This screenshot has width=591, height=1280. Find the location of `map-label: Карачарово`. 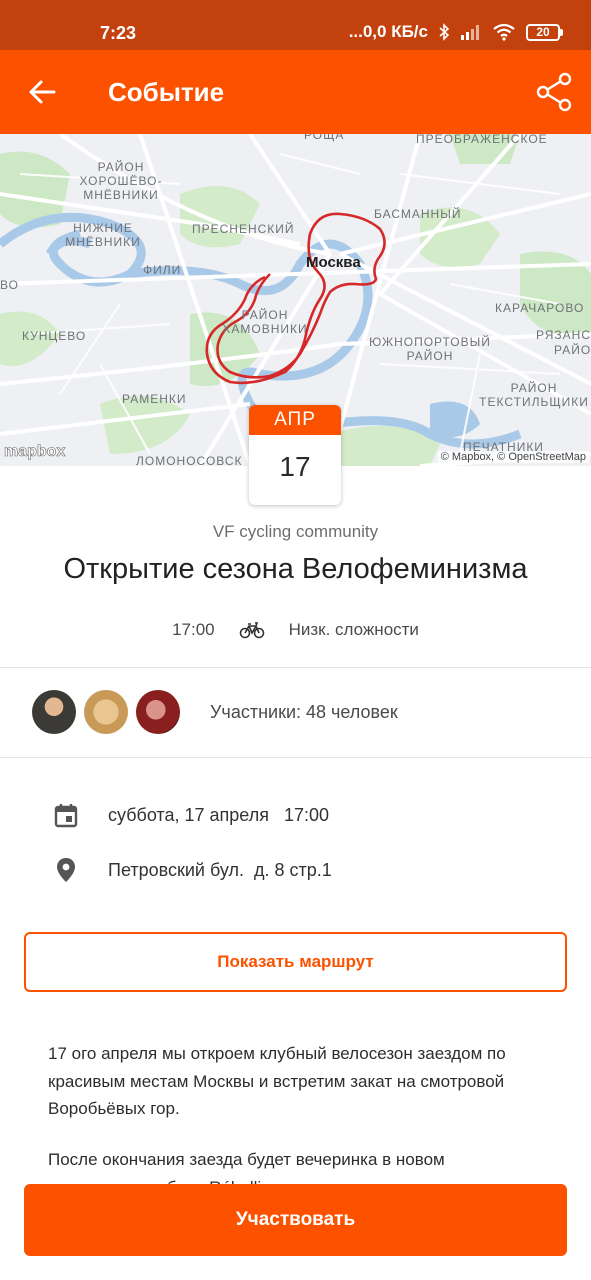

map-label: Карачарово is located at coordinates (540, 308).